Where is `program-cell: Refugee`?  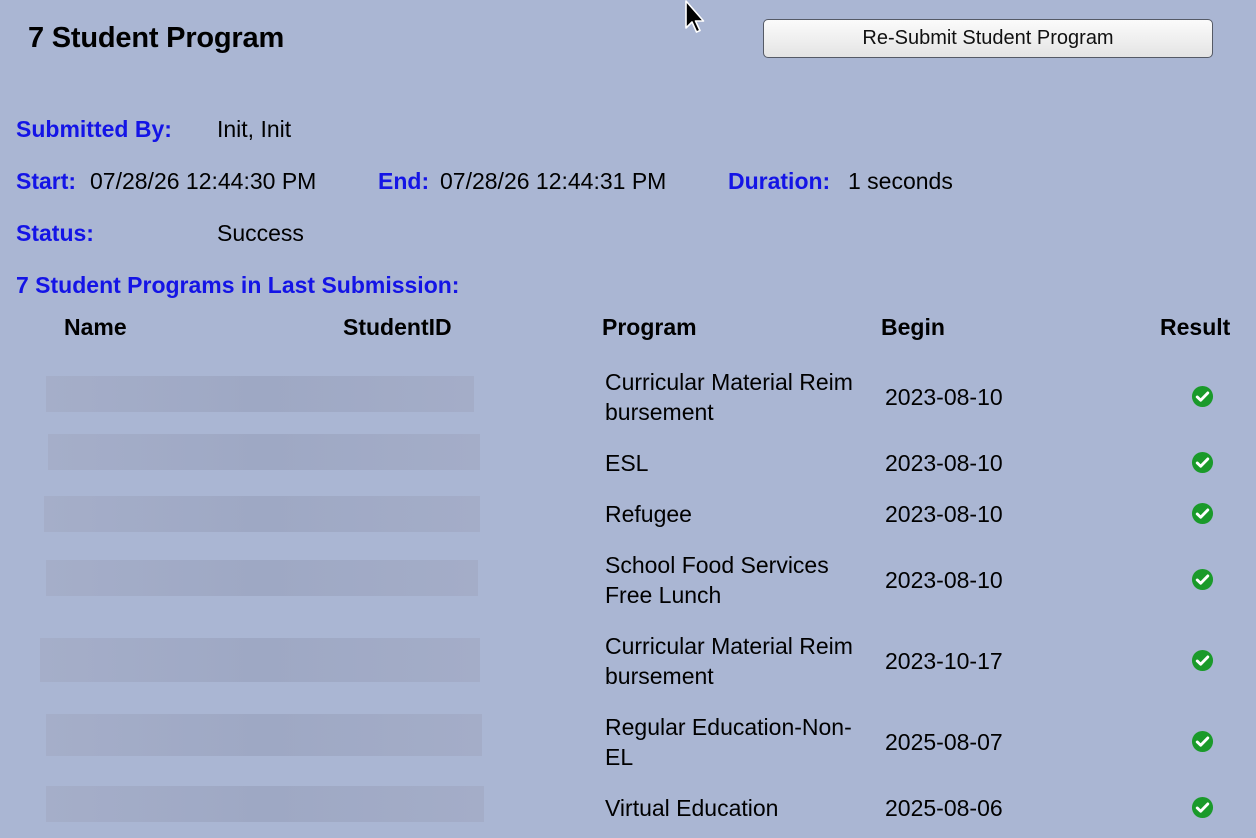
program-cell: Refugee is located at coordinates (648, 514).